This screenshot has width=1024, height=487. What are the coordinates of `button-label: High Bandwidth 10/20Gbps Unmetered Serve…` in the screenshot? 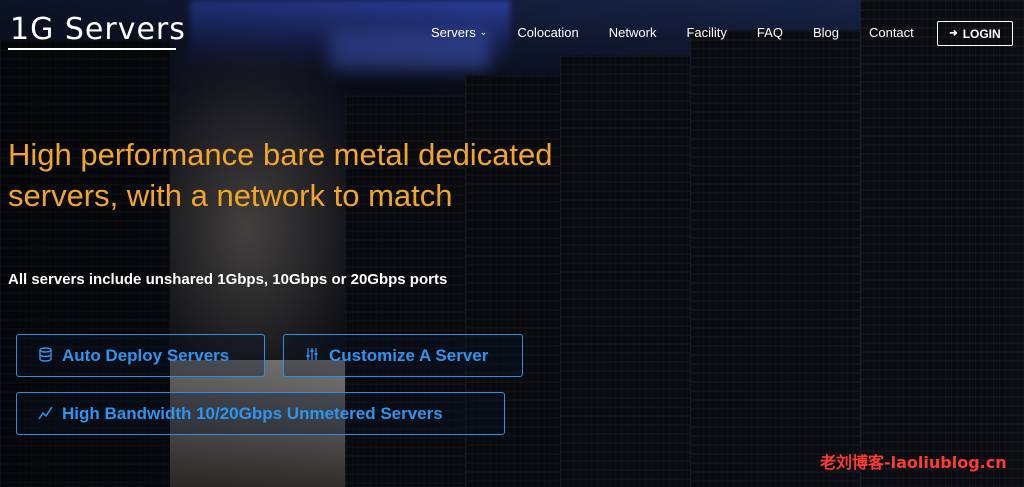 It's located at (252, 413).